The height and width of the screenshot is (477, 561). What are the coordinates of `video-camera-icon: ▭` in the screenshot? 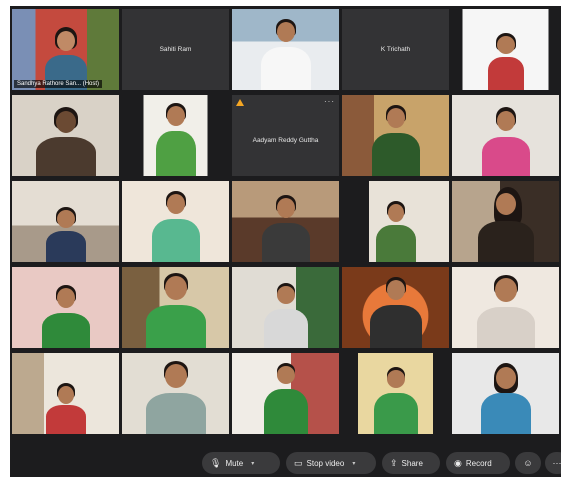 It's located at (298, 462).